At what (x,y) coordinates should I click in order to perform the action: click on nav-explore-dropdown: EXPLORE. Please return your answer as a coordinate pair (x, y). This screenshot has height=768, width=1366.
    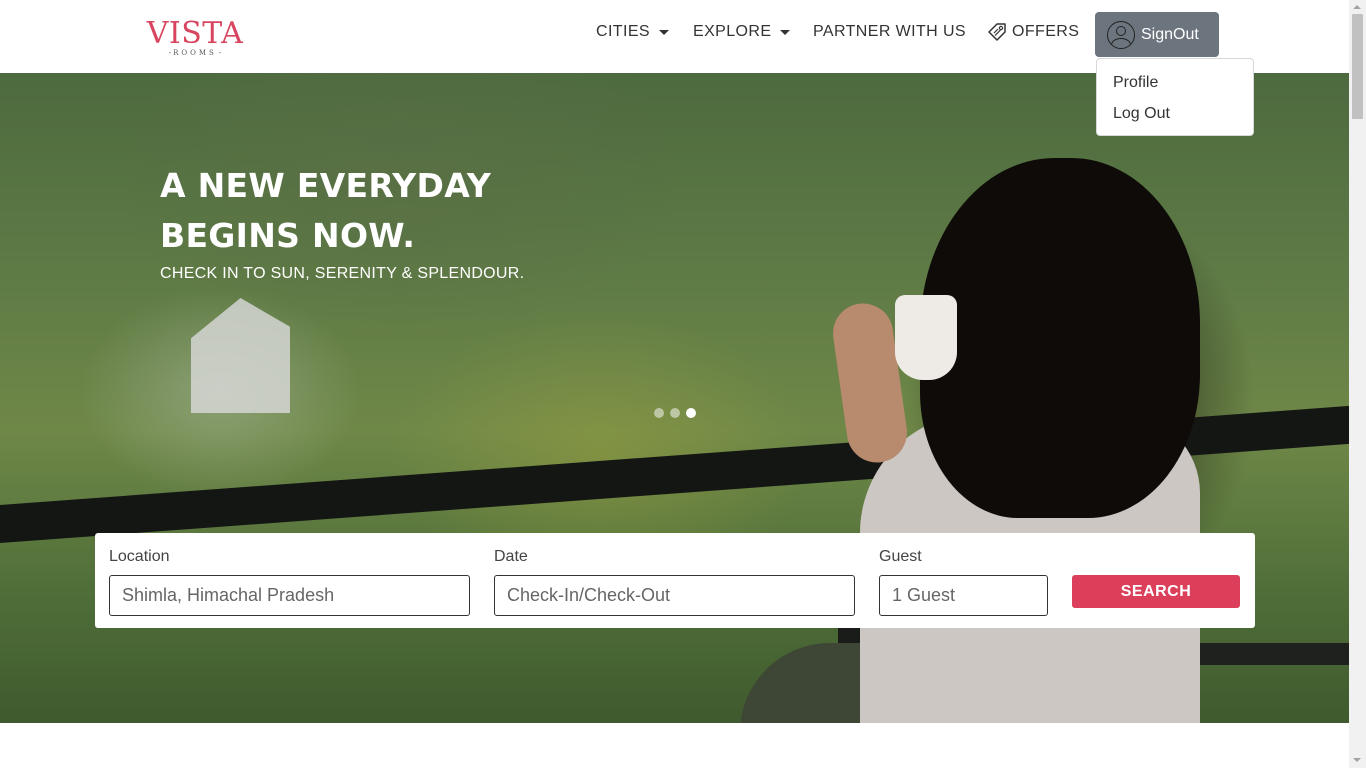
    Looking at the image, I should click on (742, 32).